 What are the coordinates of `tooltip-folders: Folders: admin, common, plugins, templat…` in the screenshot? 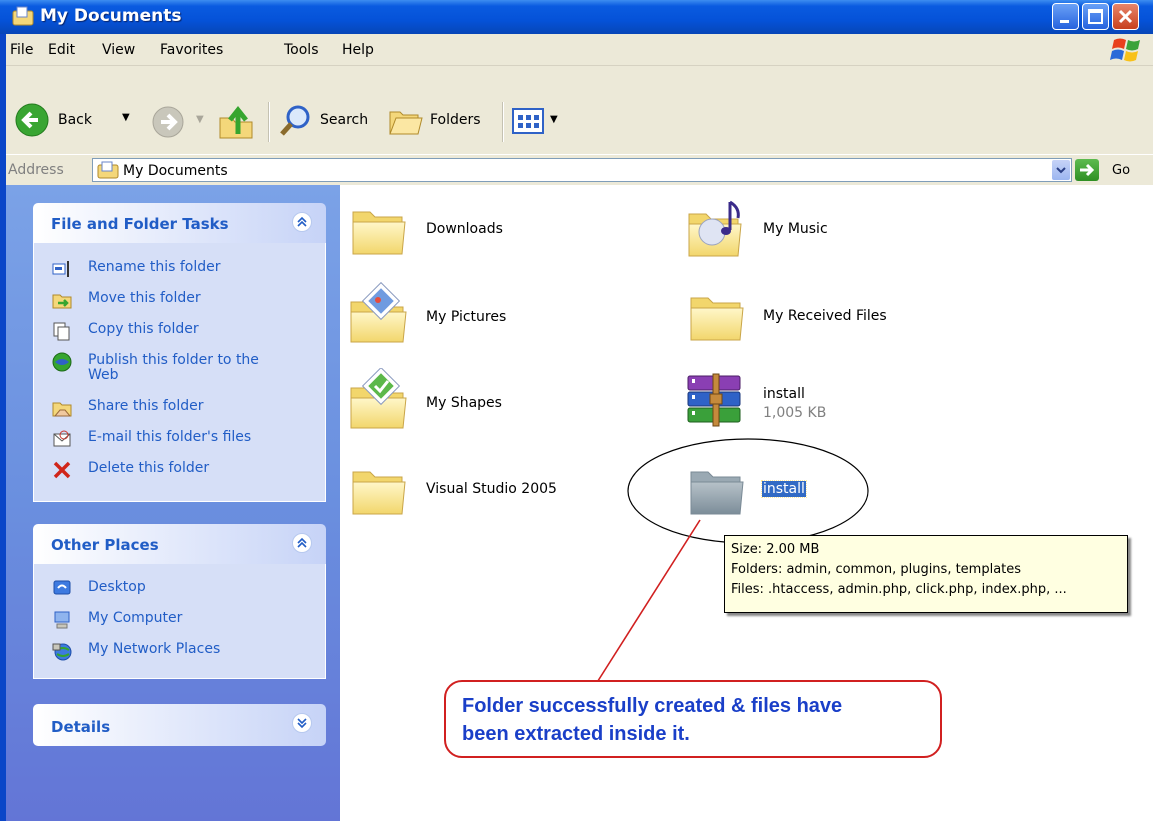 It's located at (876, 569).